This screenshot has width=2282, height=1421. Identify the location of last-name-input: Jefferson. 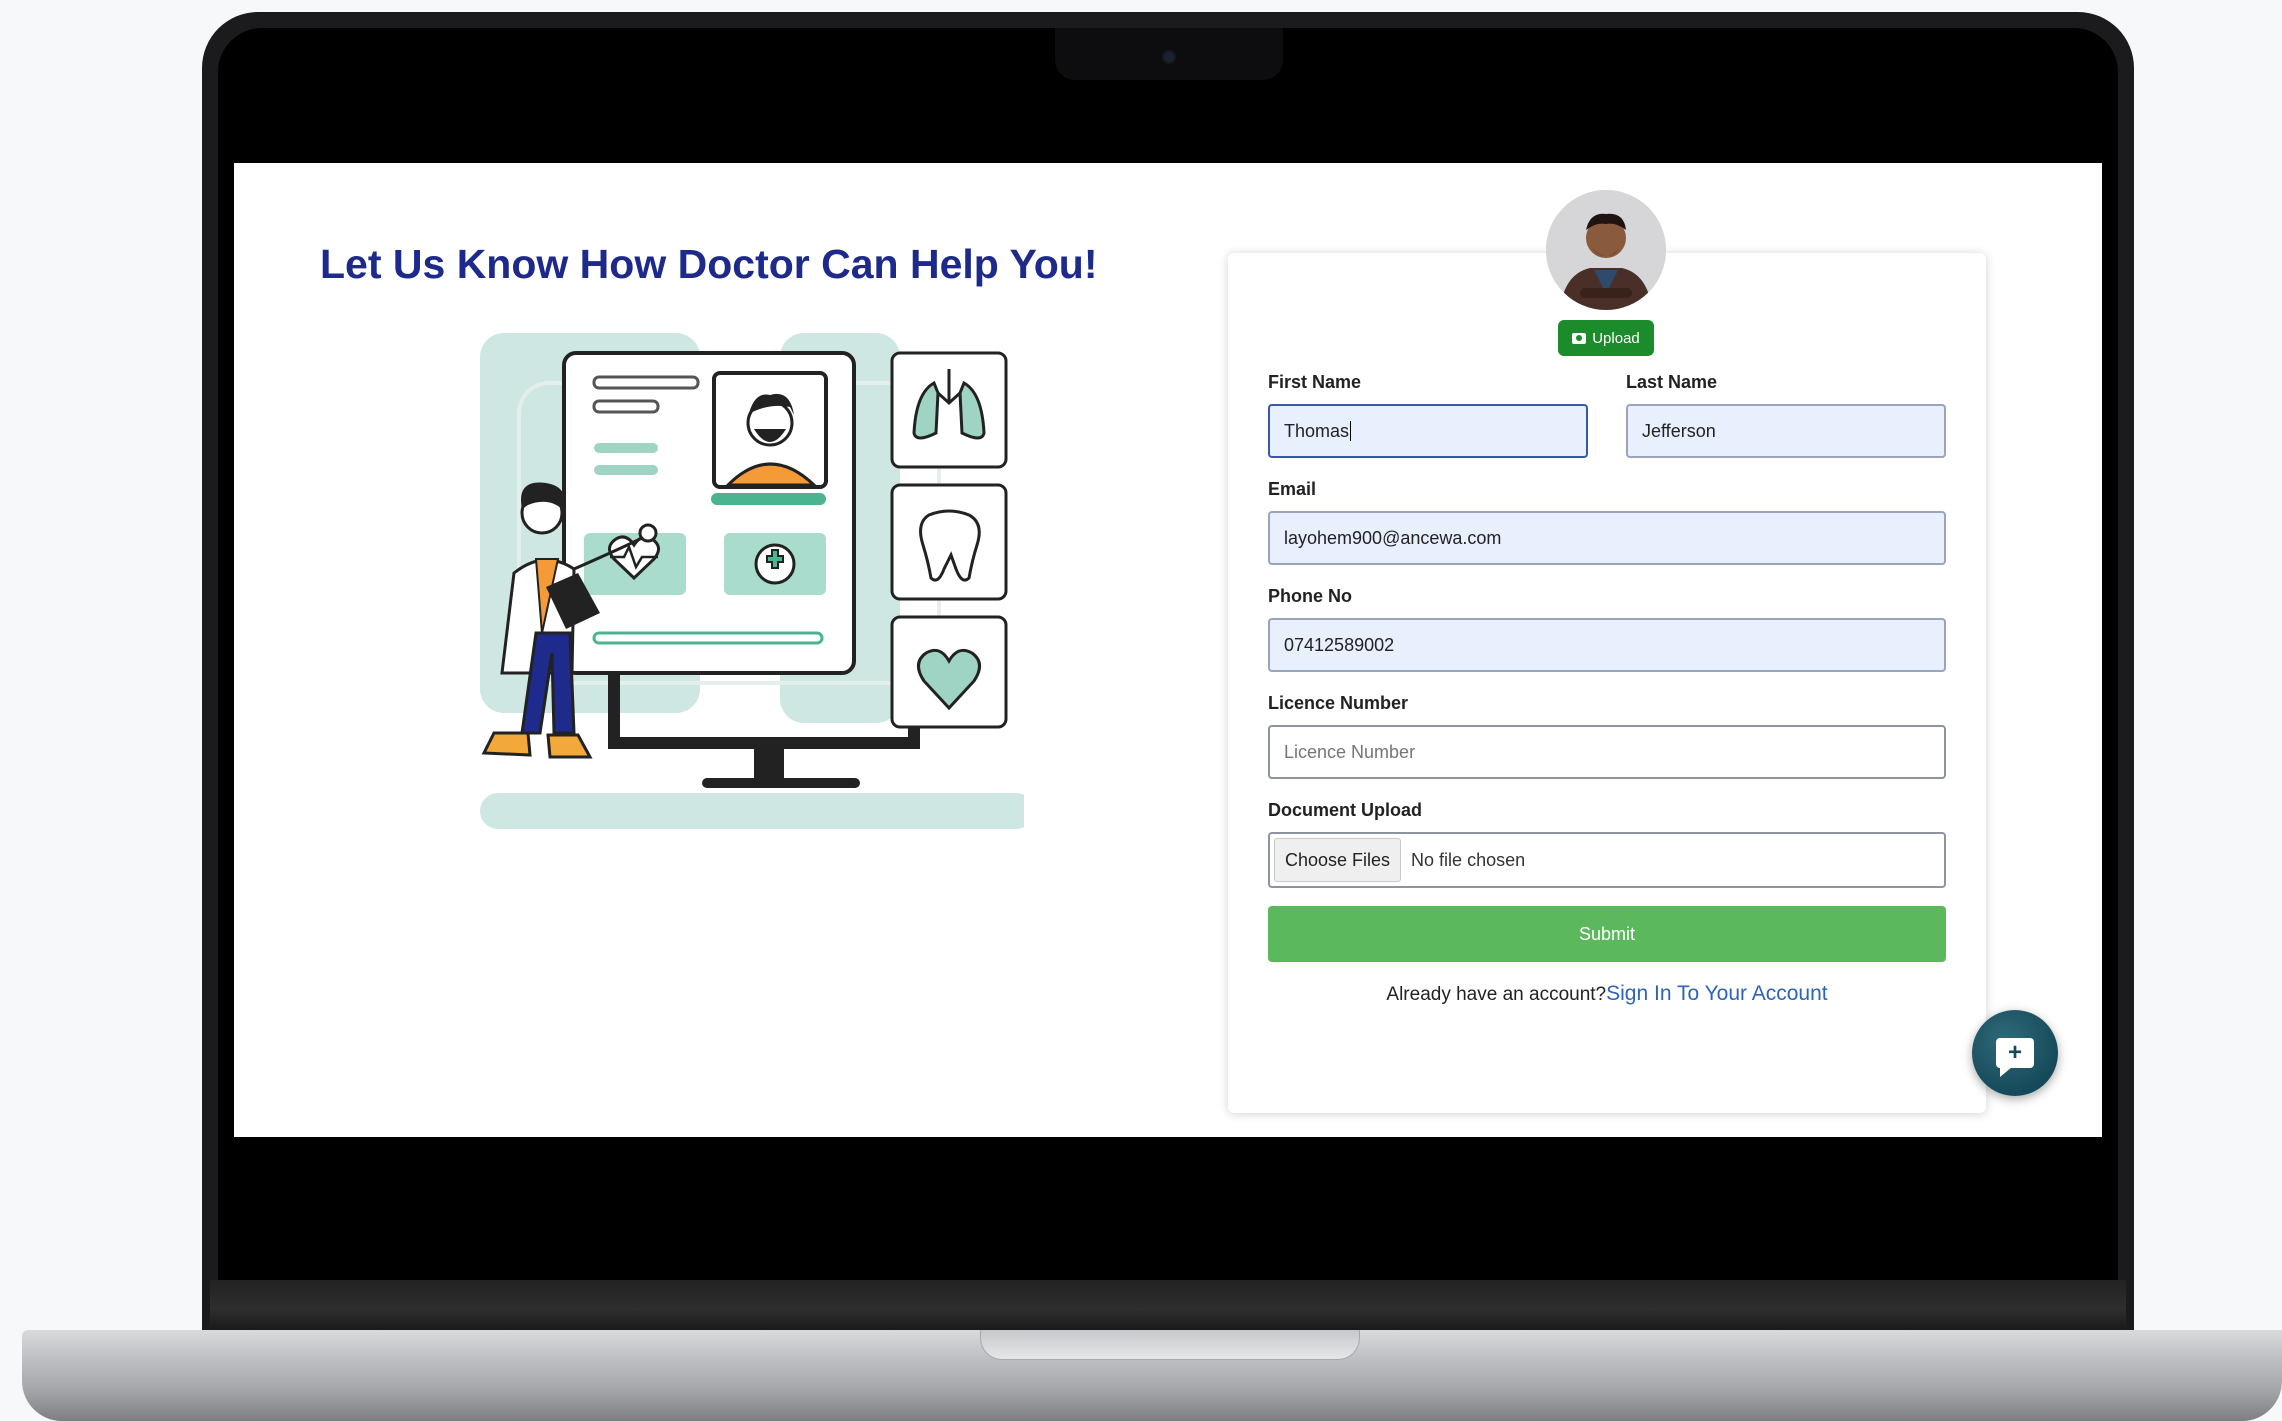
(1786, 431).